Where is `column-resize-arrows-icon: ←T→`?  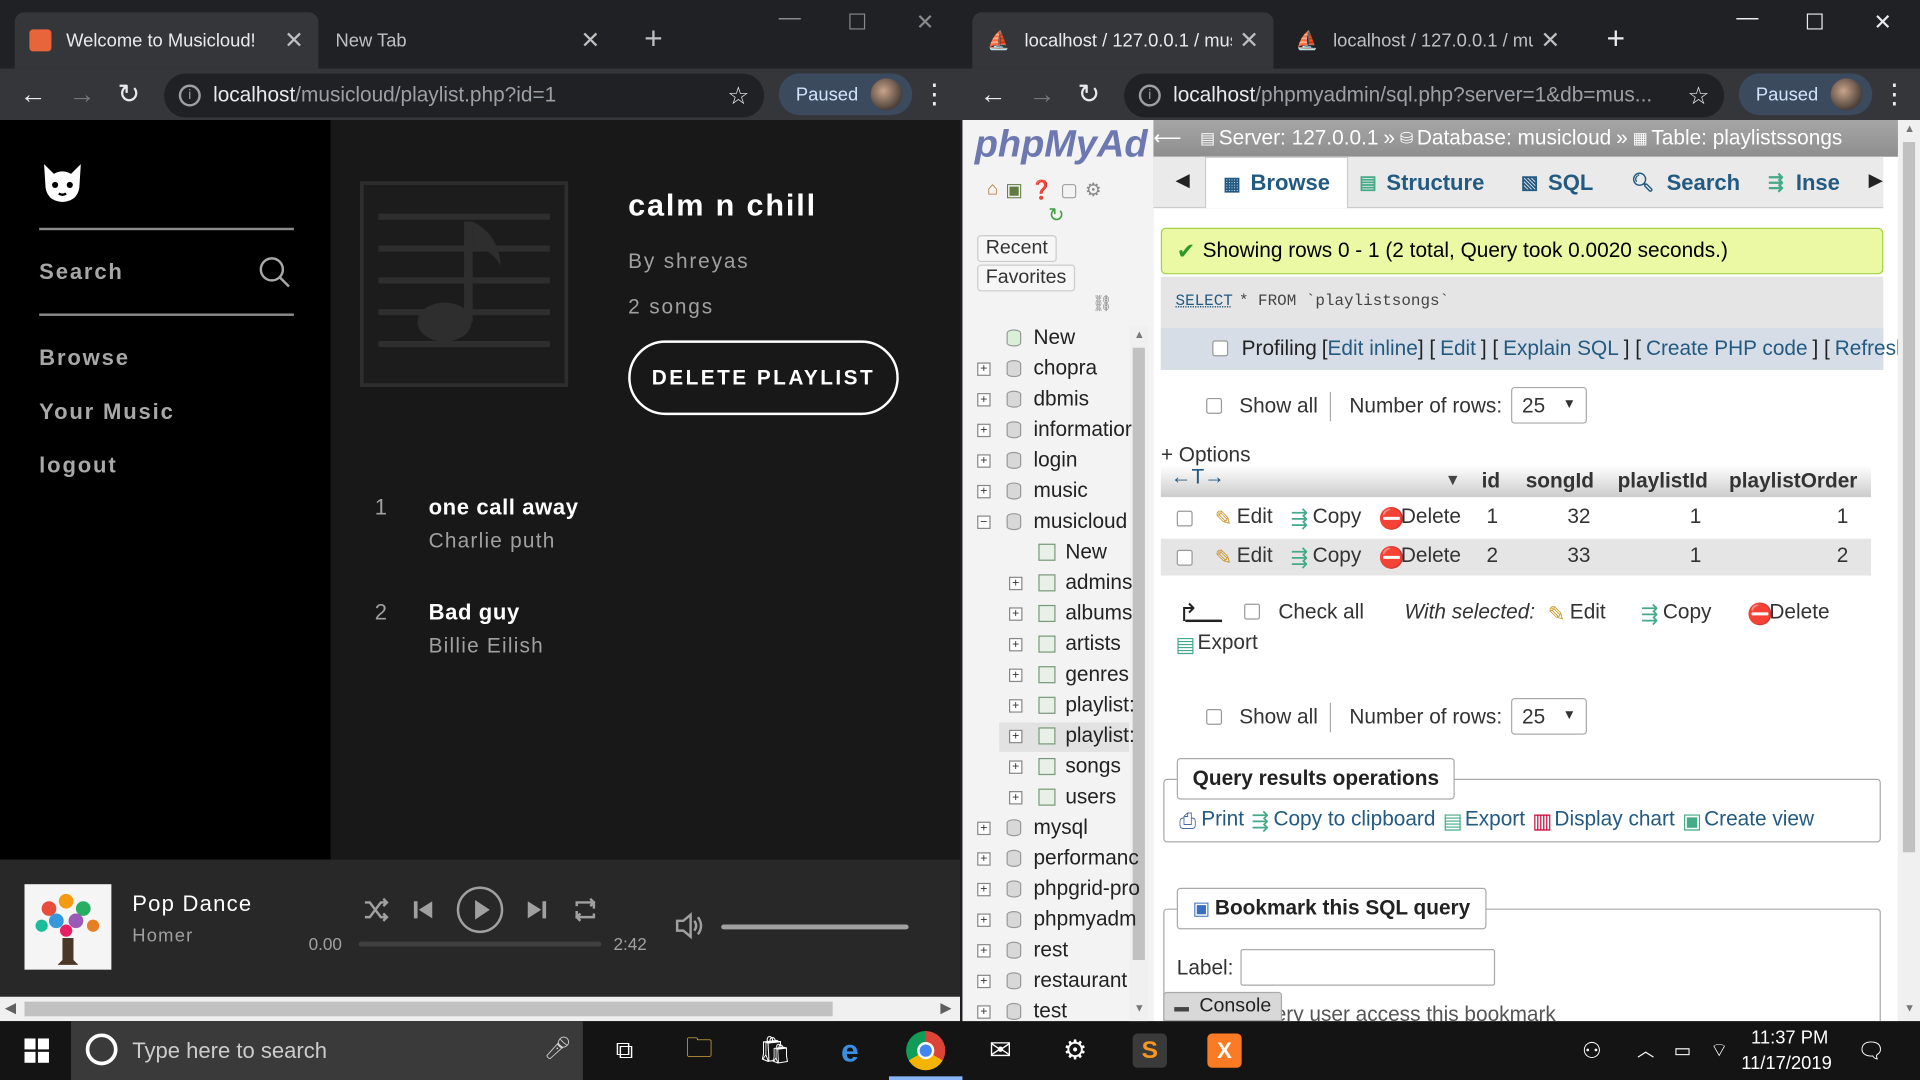 column-resize-arrows-icon: ←T→ is located at coordinates (1198, 477).